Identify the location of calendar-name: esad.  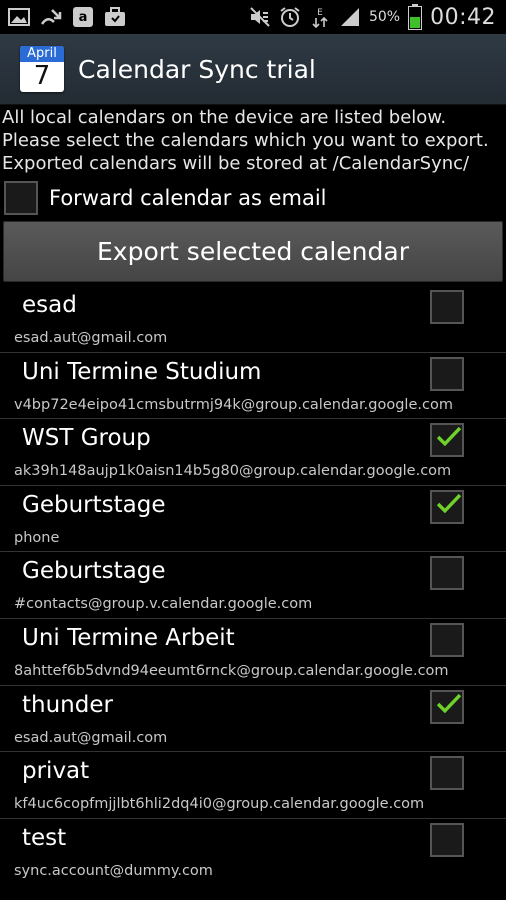
(49, 305).